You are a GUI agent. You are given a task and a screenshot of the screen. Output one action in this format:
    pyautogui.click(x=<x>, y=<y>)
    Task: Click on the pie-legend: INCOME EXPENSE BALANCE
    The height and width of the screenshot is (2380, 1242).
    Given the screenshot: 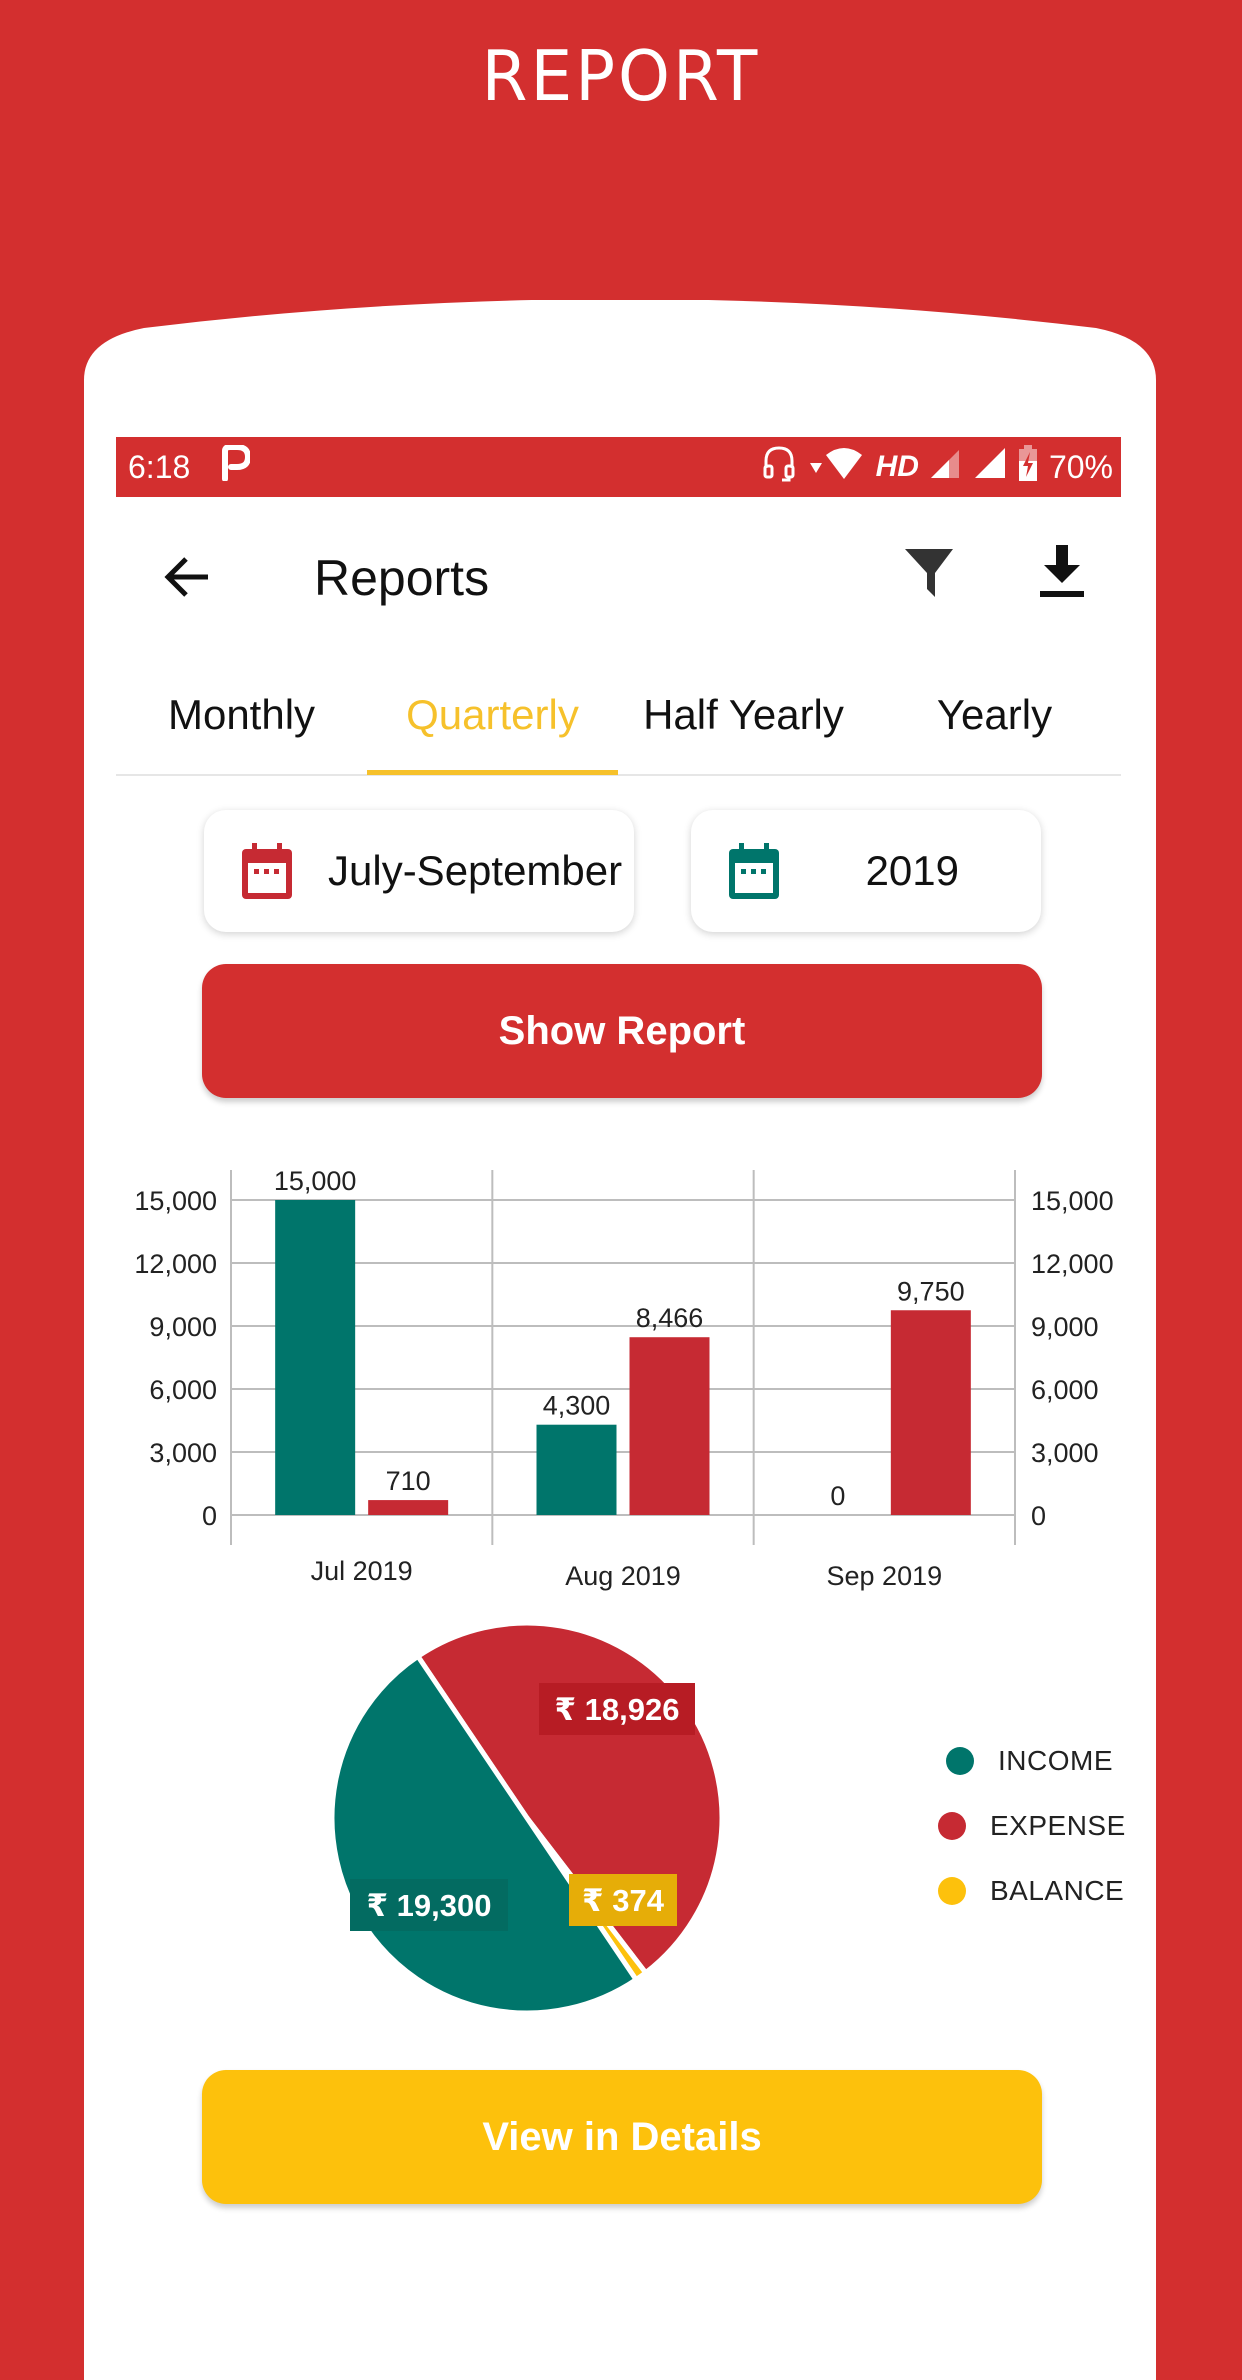 What is the action you would take?
    pyautogui.click(x=1032, y=1825)
    